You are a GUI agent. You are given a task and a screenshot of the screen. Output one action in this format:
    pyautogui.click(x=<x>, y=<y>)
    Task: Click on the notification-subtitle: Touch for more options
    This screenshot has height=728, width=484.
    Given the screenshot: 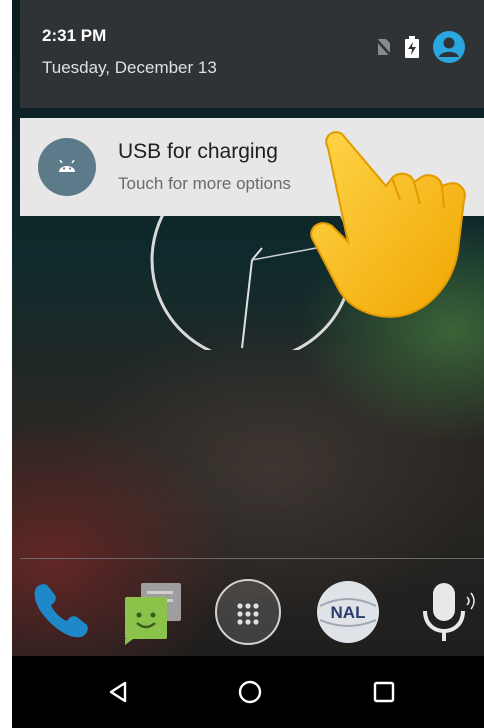 What is the action you would take?
    pyautogui.click(x=204, y=183)
    